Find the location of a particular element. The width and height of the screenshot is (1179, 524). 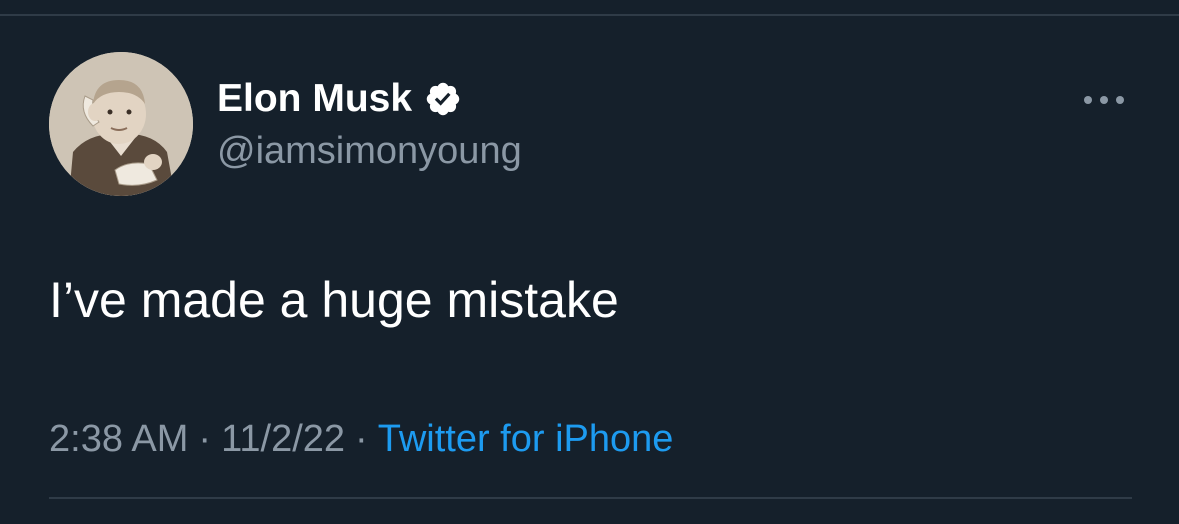

verified-badge-icon is located at coordinates (443, 99).